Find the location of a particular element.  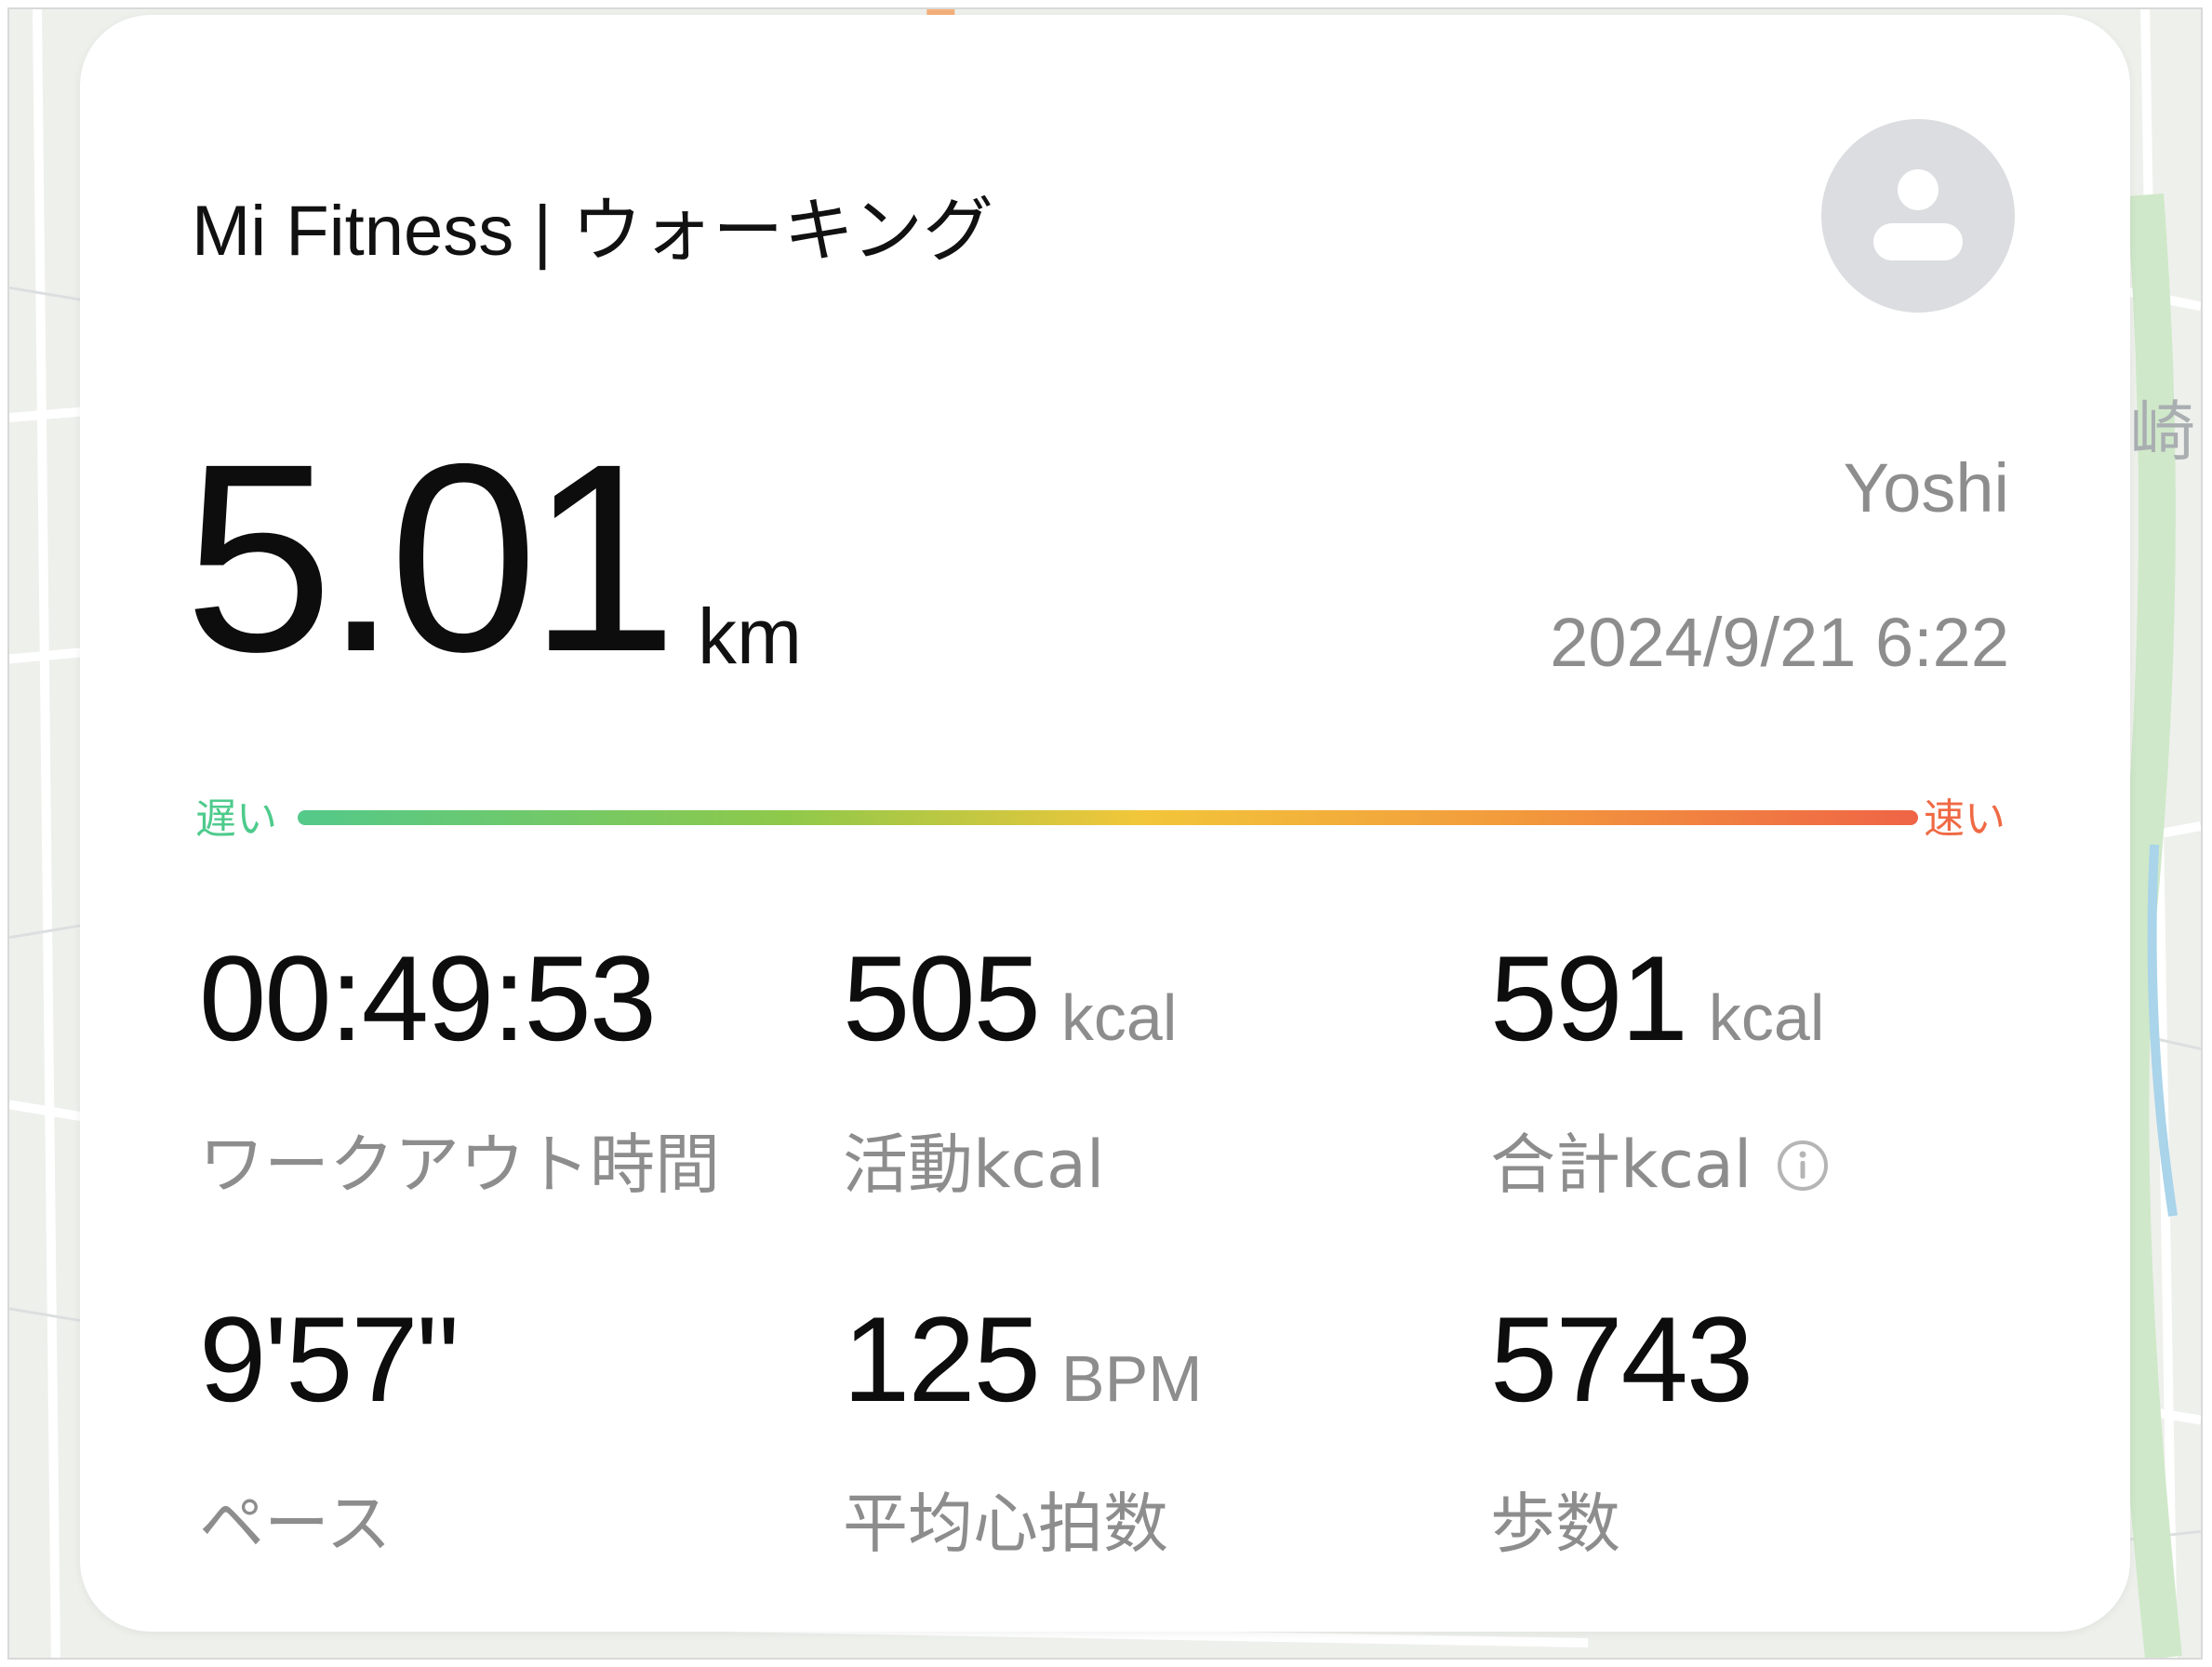

active-kcal-label: 活動kcal is located at coordinates (974, 1165).